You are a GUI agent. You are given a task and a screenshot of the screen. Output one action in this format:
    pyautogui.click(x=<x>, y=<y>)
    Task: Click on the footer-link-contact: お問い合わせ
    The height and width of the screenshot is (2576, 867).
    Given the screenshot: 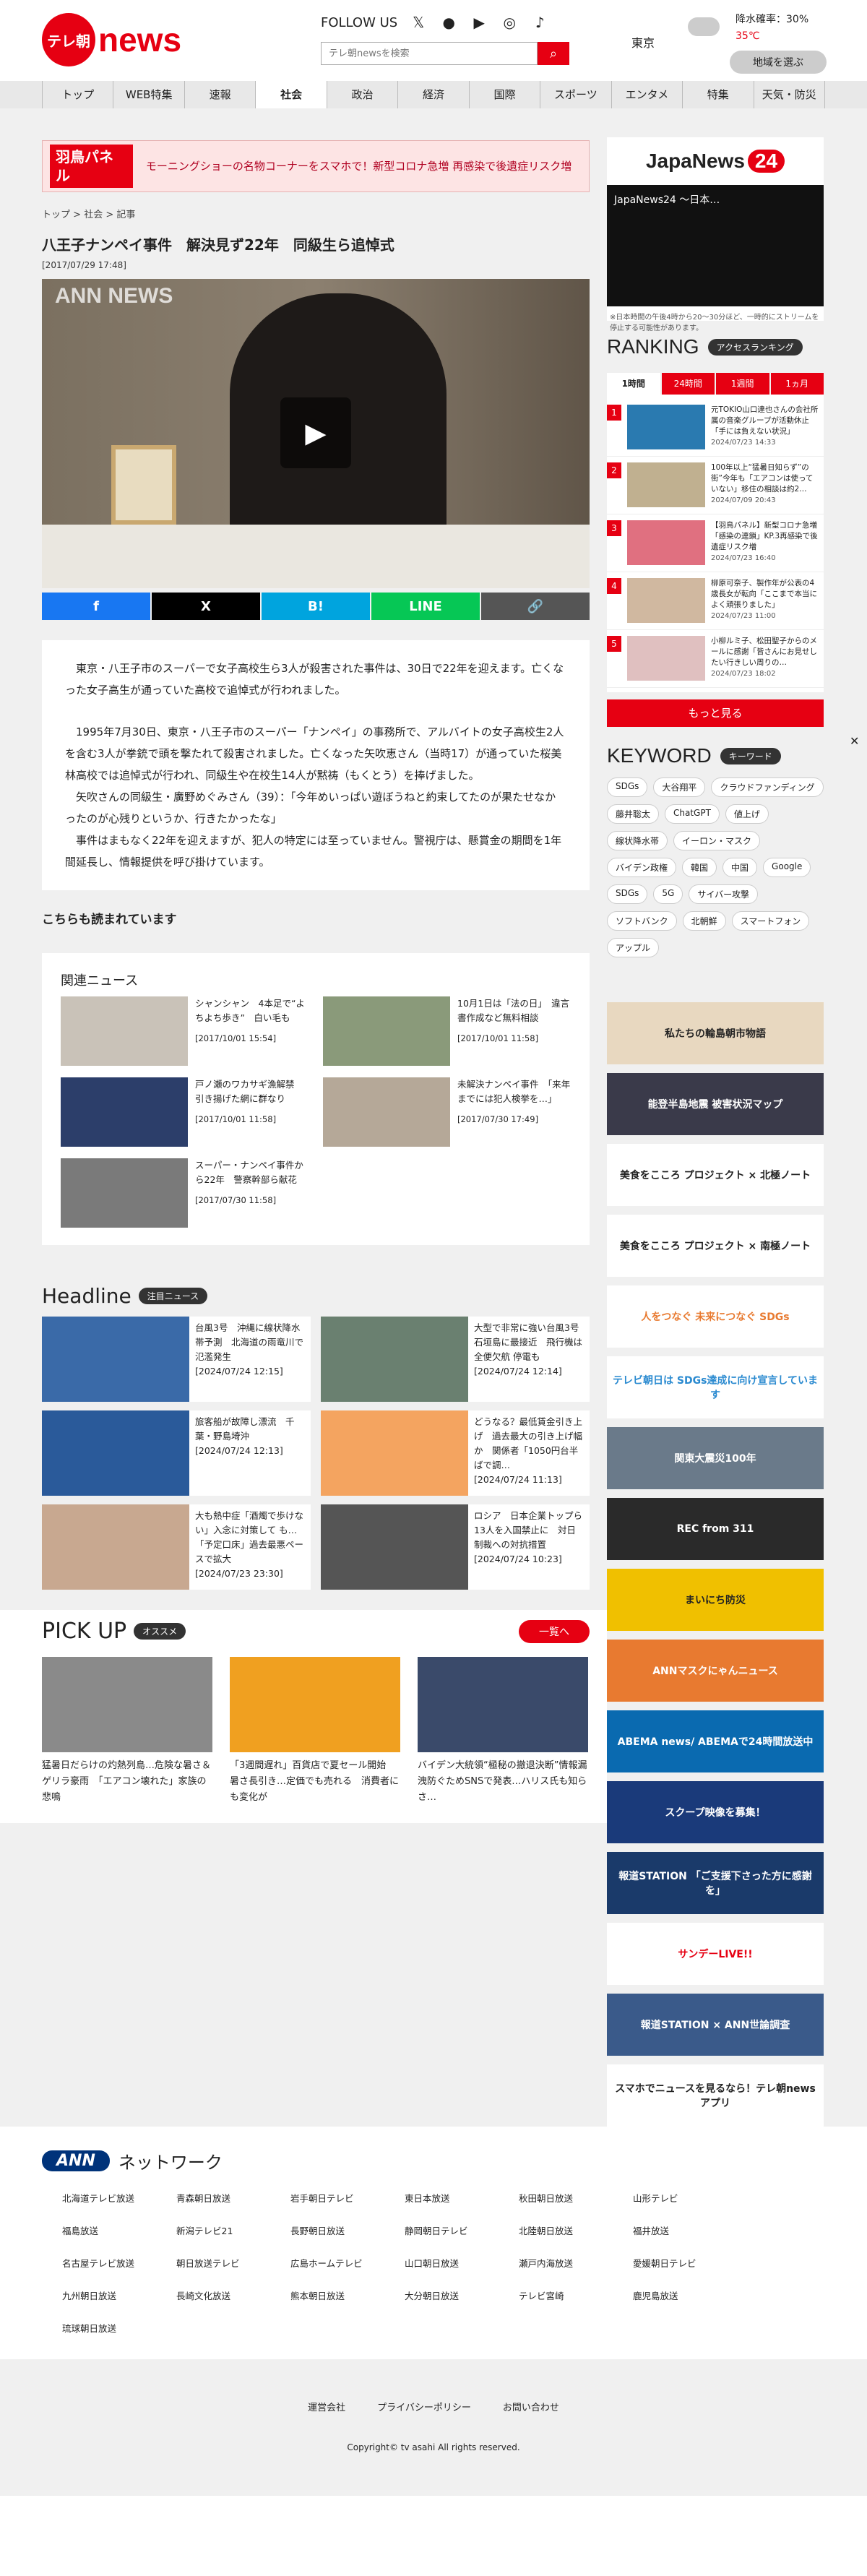 What is the action you would take?
    pyautogui.click(x=531, y=2406)
    